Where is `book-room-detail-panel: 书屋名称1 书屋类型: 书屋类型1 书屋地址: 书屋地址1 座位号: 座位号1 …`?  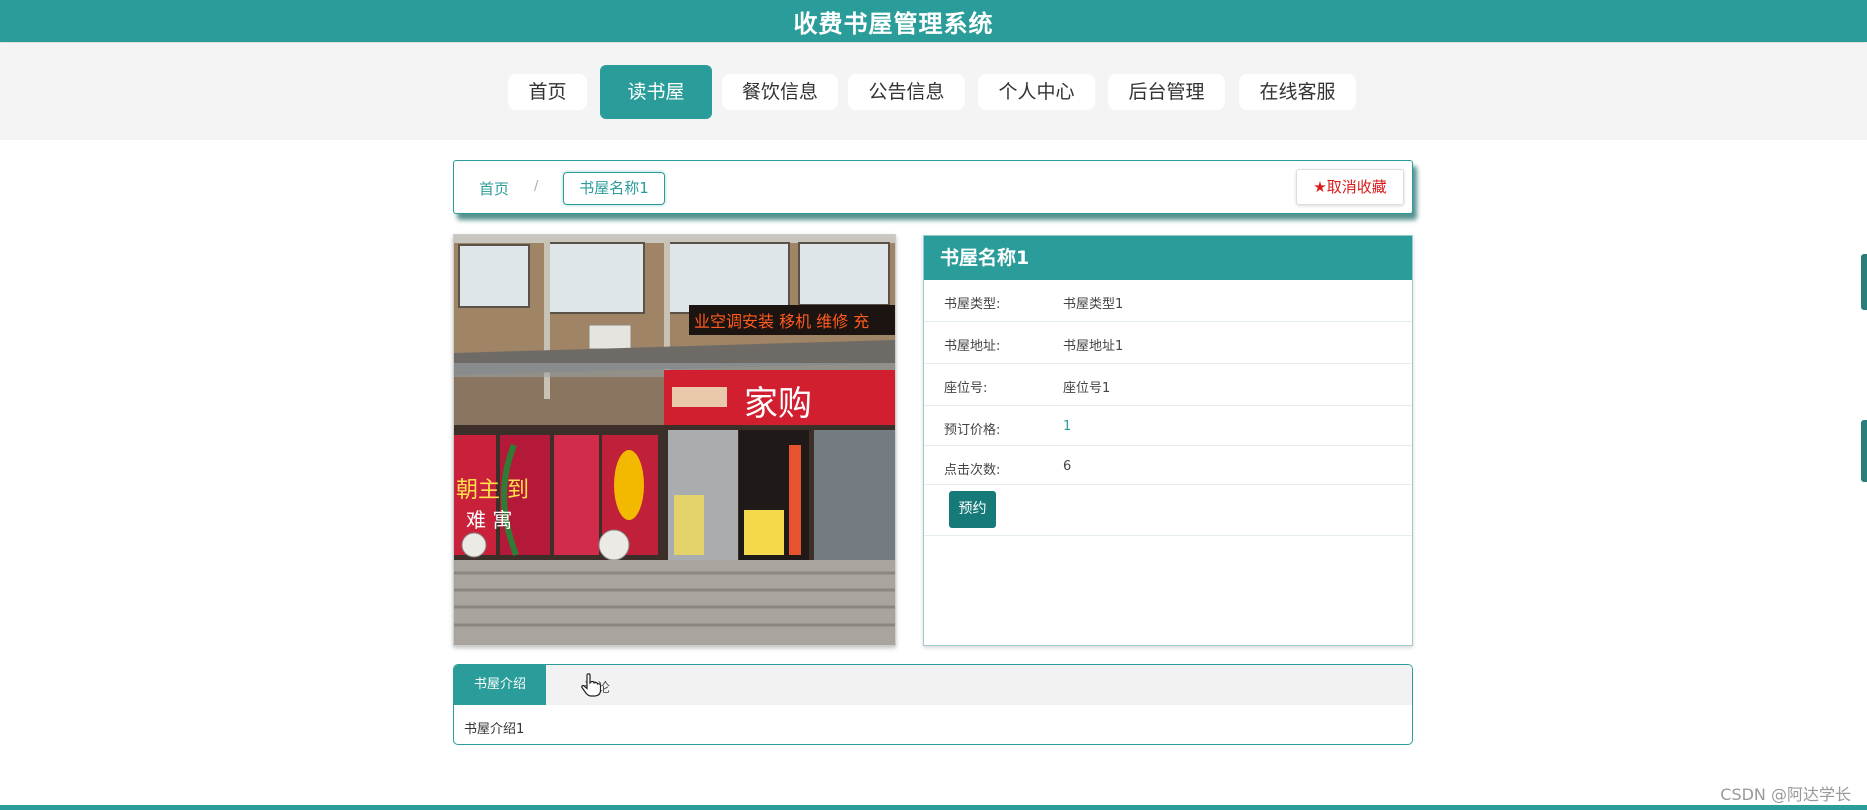 book-room-detail-panel: 书屋名称1 书屋类型: 书屋类型1 书屋地址: 书屋地址1 座位号: 座位号1 … is located at coordinates (1168, 440).